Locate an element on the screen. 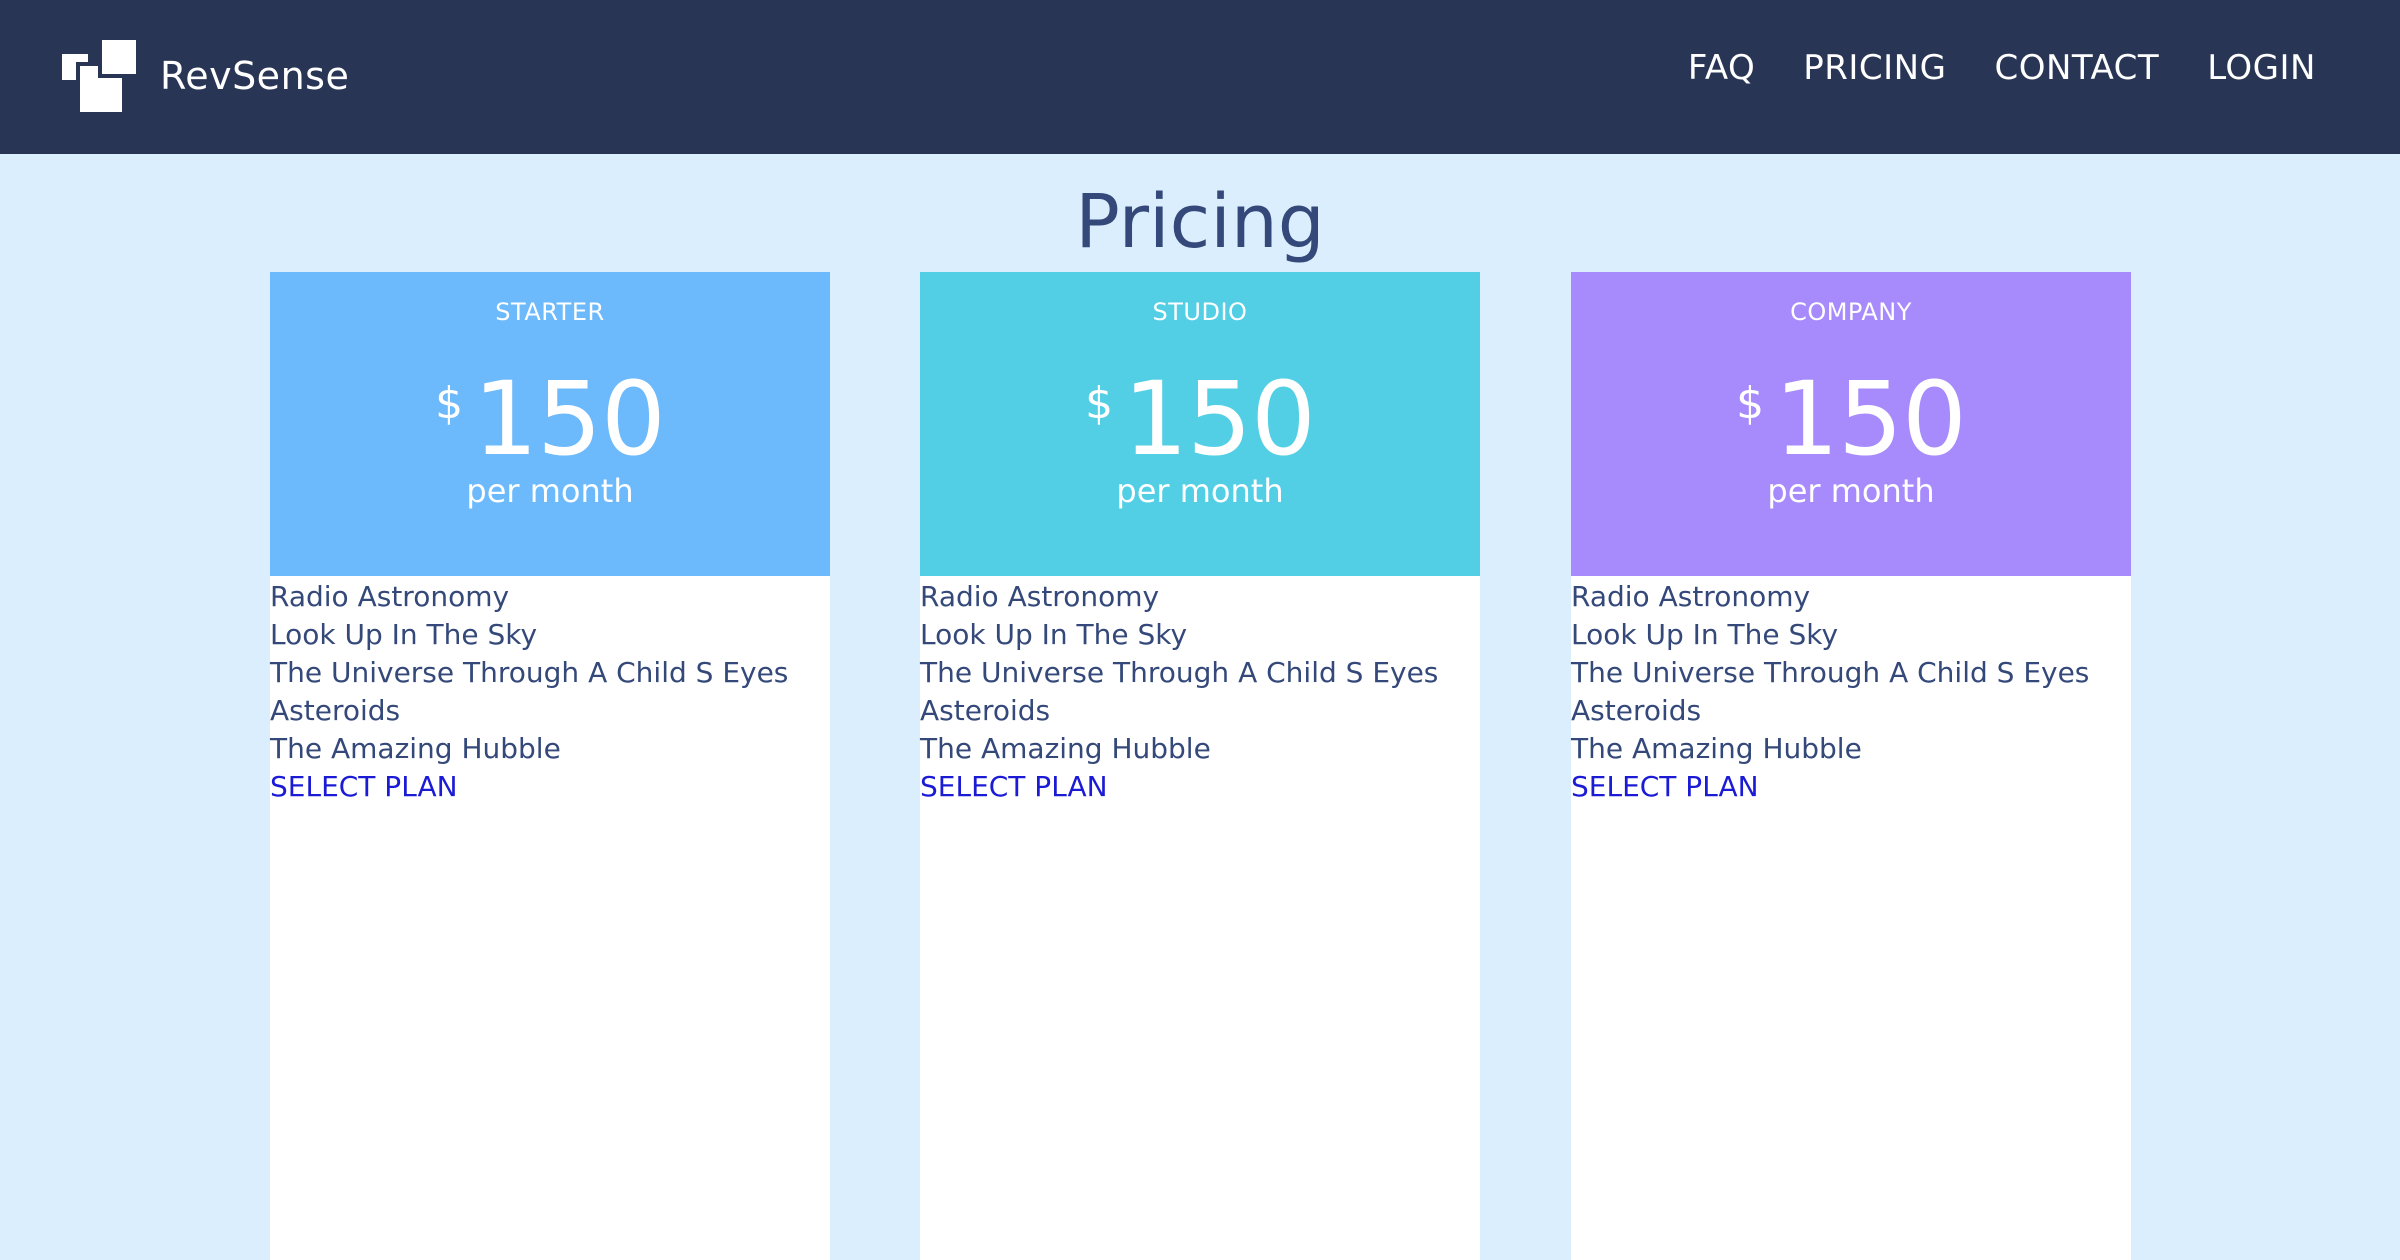 Image resolution: width=2400 pixels, height=1260 pixels. pricing-card-header: STARTER $ 150 per month is located at coordinates (550, 424).